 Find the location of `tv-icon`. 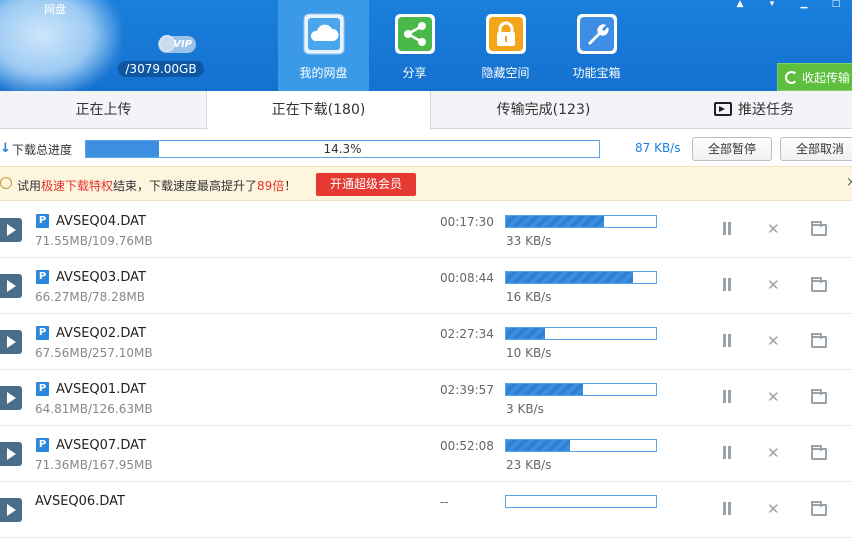

tv-icon is located at coordinates (723, 109).